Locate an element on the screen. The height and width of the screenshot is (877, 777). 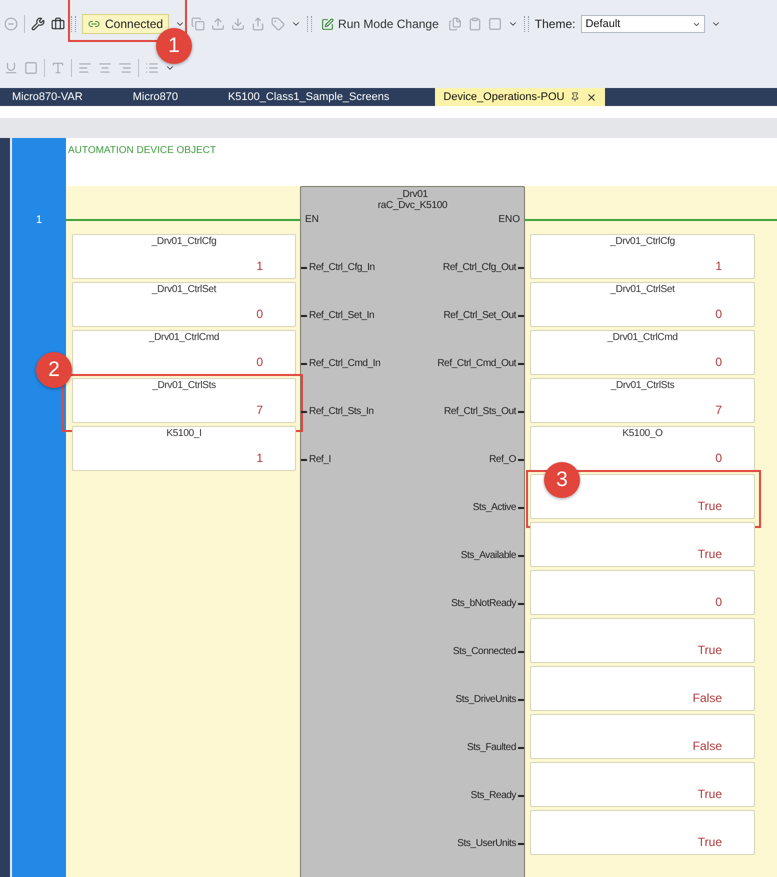
underline-icon is located at coordinates (11, 68).